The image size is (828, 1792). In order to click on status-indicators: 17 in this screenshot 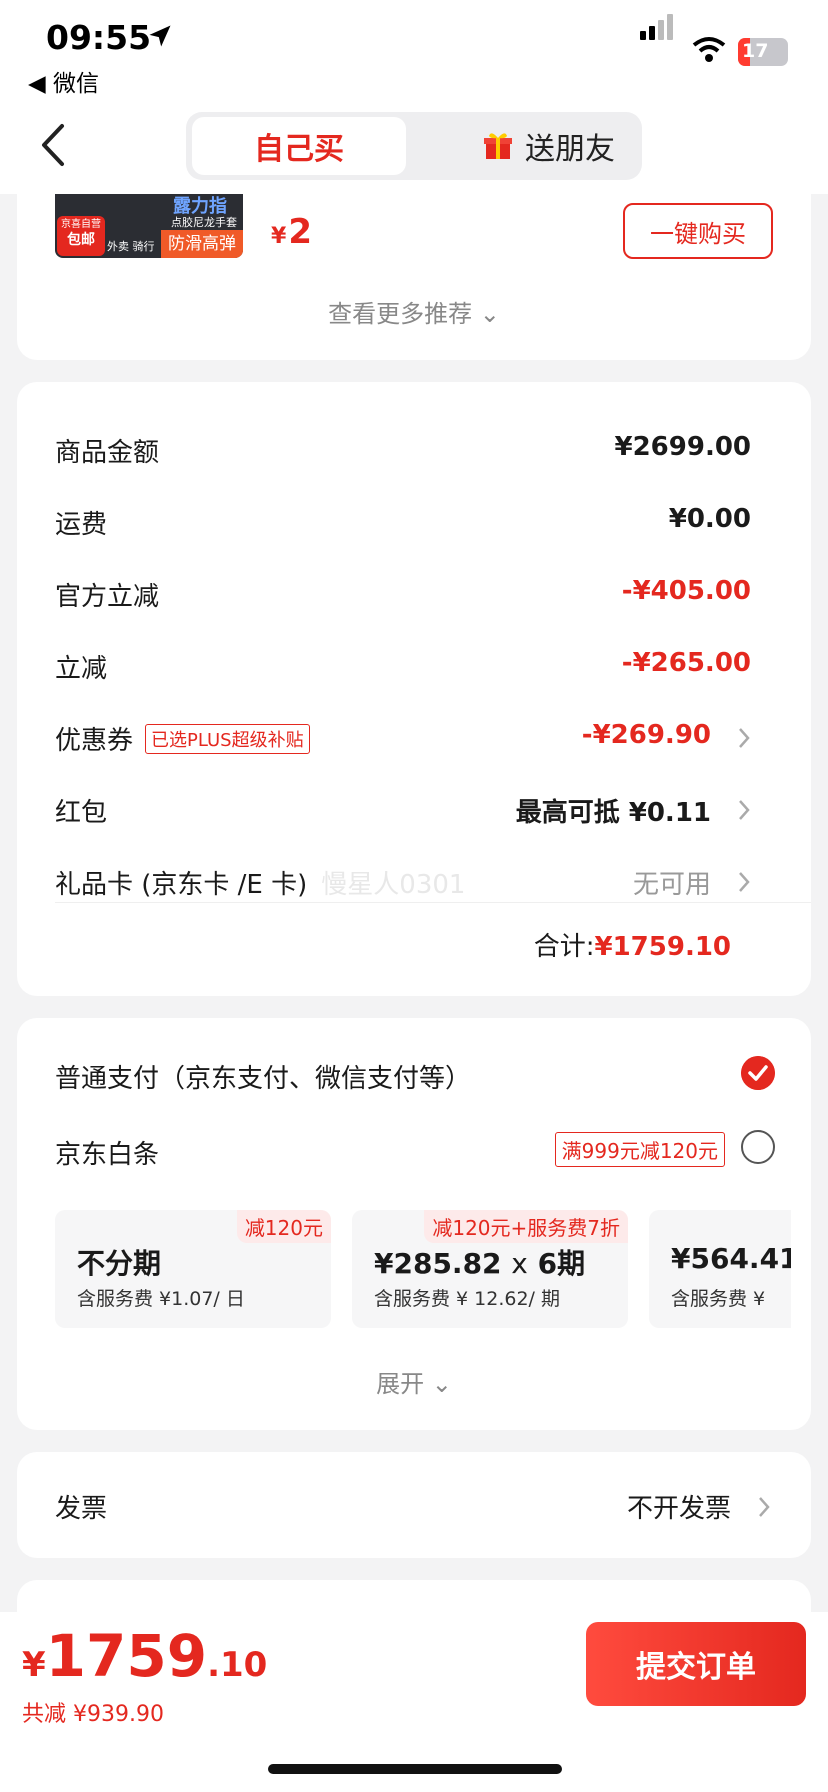, I will do `click(715, 41)`.